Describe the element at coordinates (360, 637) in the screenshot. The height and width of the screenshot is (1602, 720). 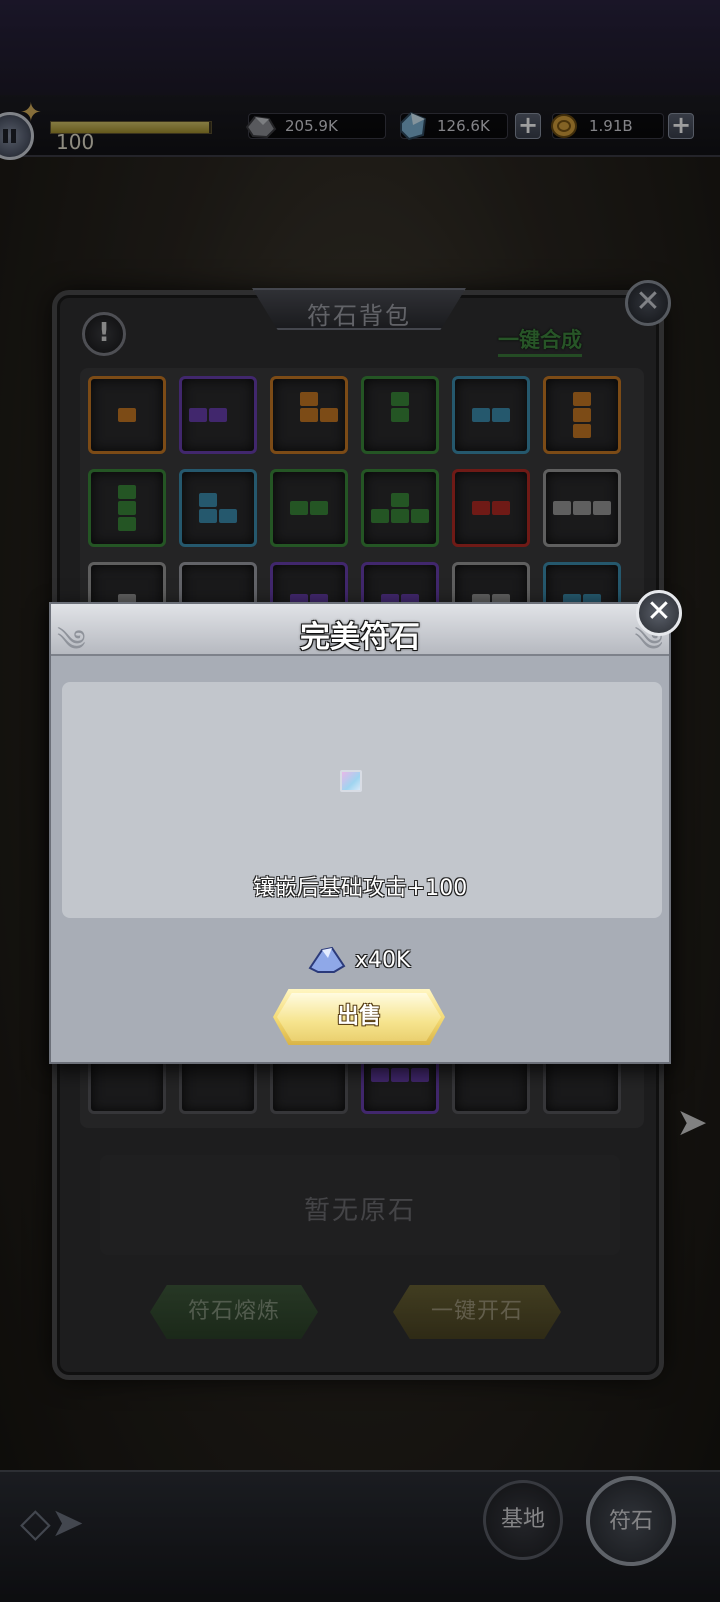
I see `modal-title: 完美符石` at that location.